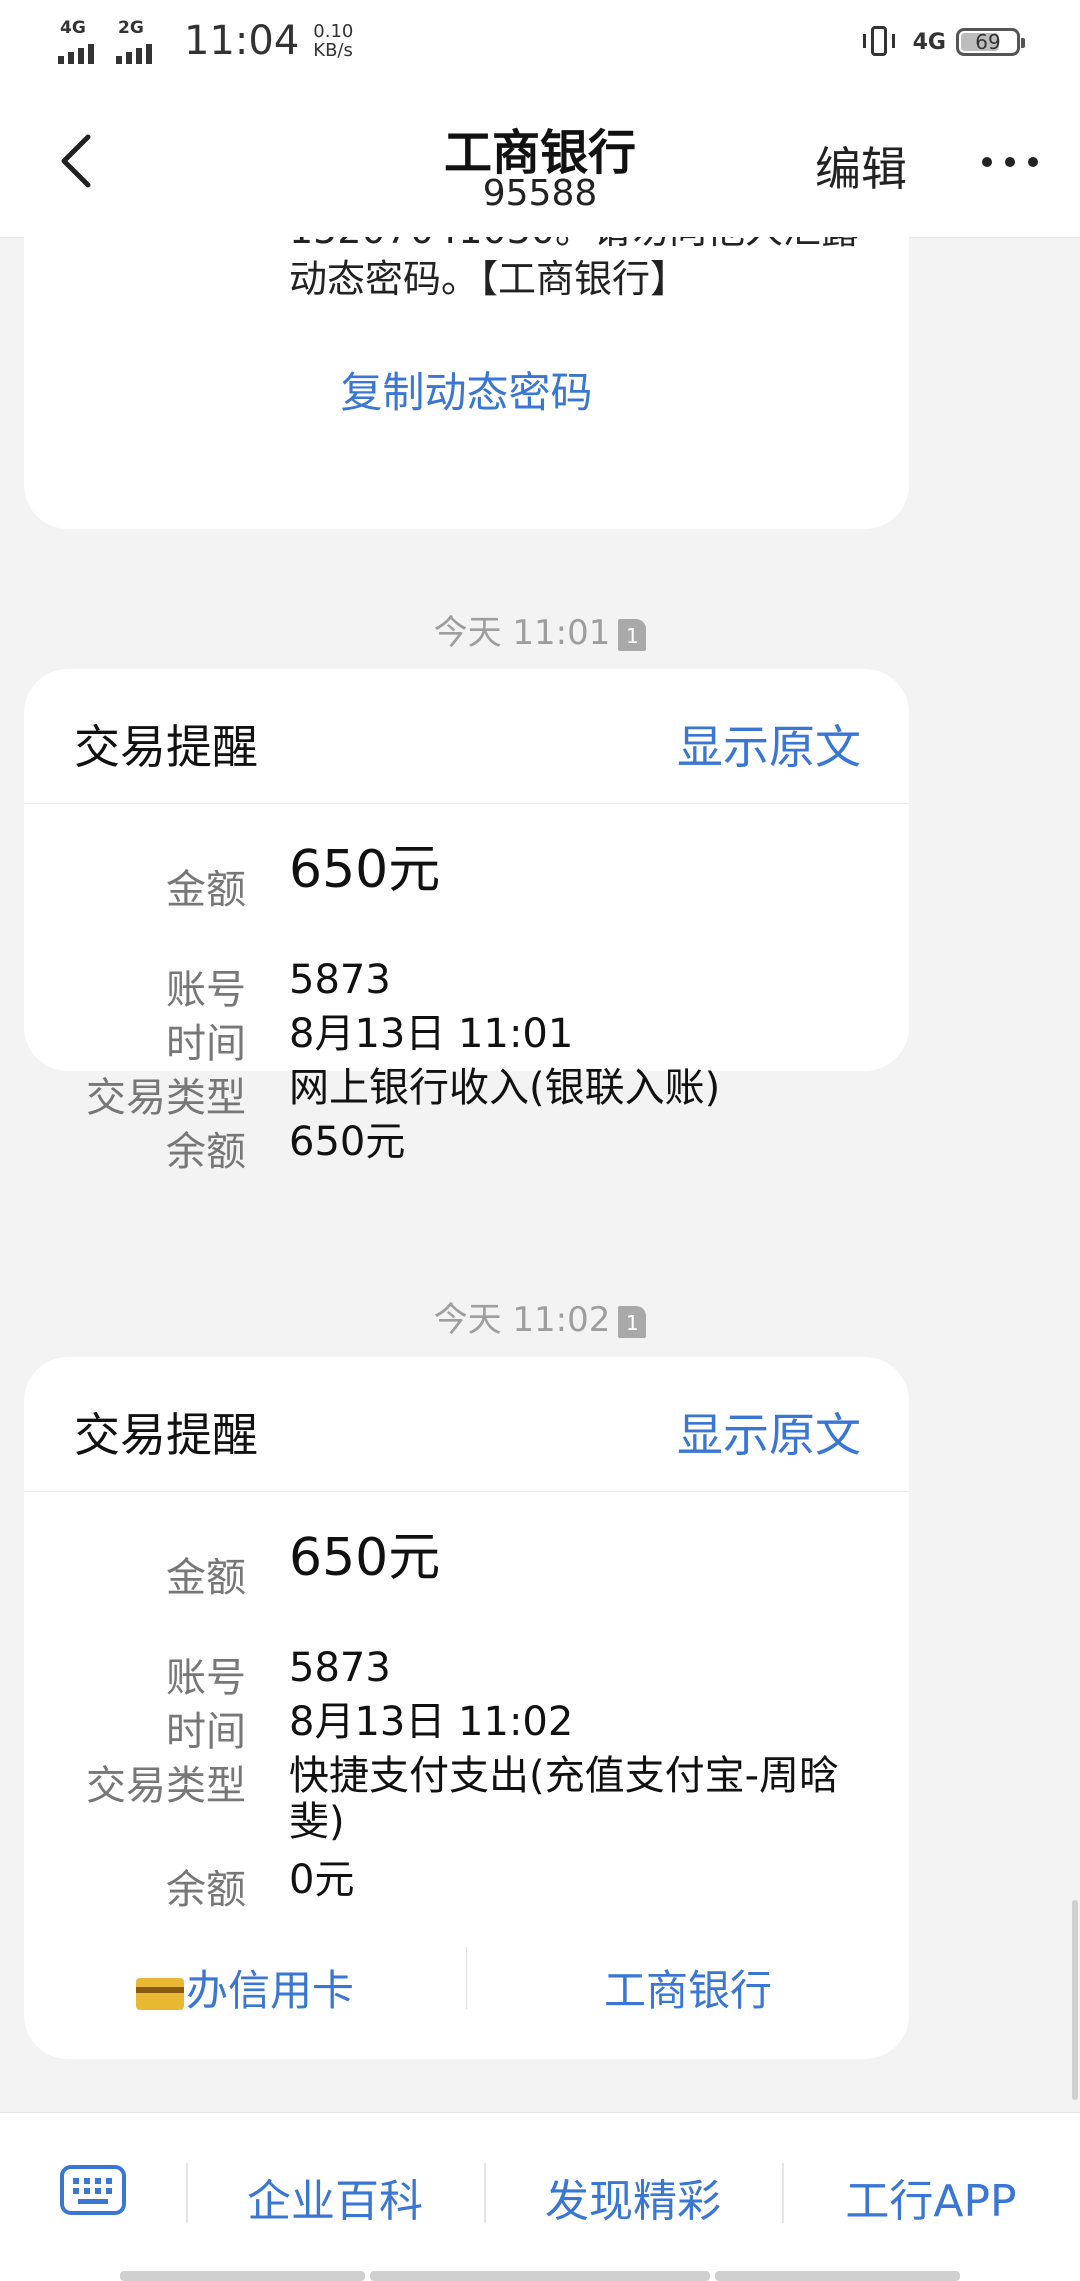  Describe the element at coordinates (93, 2190) in the screenshot. I see `keyboard-icon` at that location.